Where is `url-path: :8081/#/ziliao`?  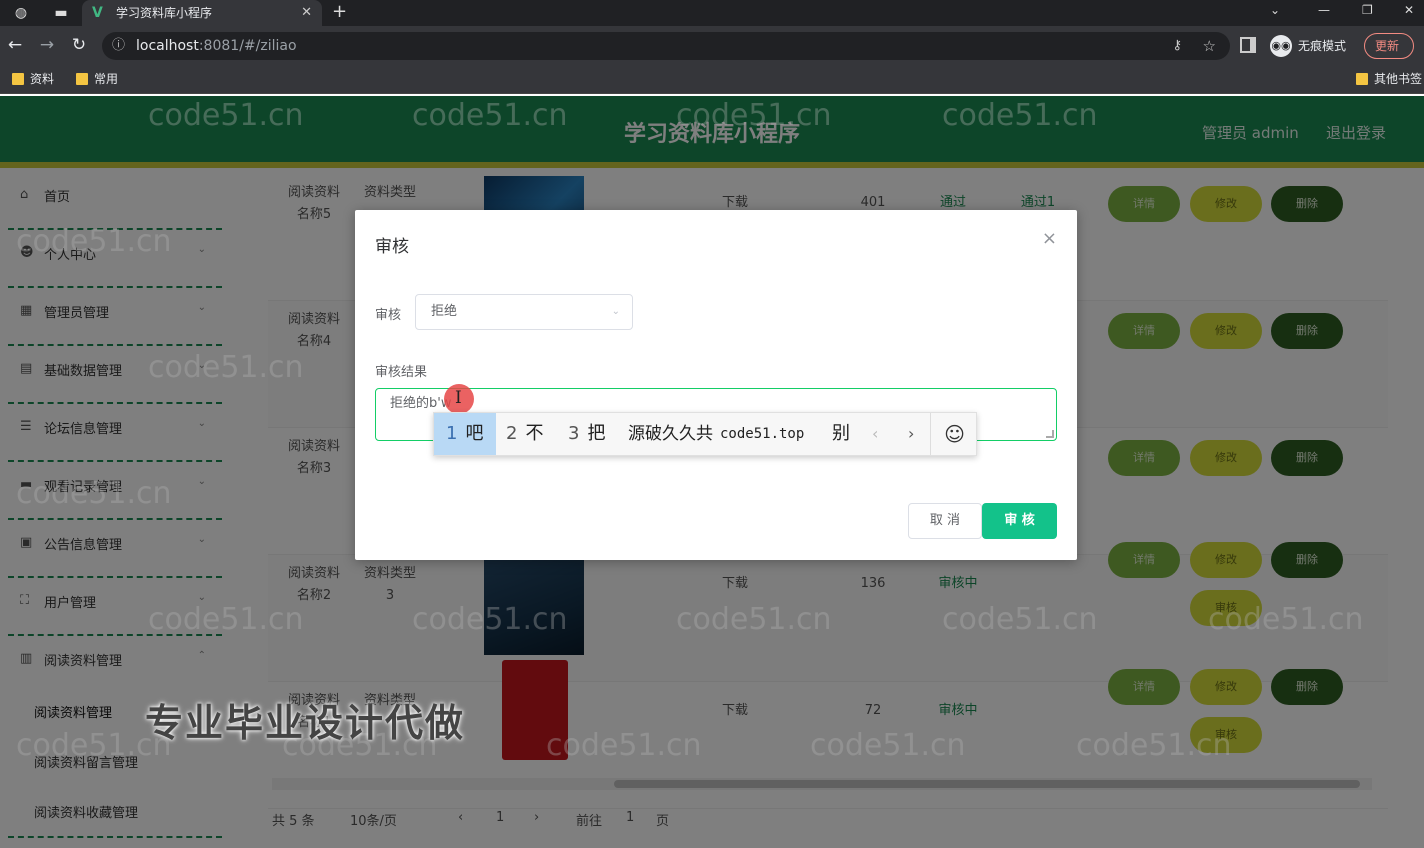 url-path: :8081/#/ziliao is located at coordinates (247, 46).